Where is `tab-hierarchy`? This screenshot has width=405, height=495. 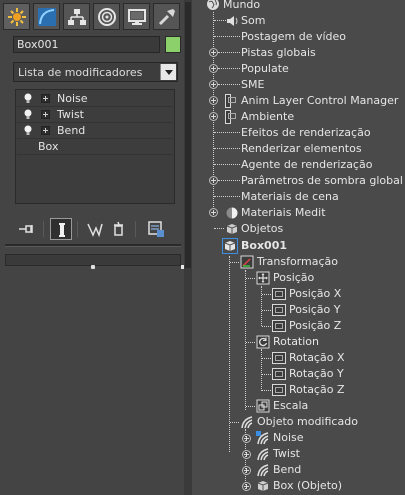 tab-hierarchy is located at coordinates (76, 16).